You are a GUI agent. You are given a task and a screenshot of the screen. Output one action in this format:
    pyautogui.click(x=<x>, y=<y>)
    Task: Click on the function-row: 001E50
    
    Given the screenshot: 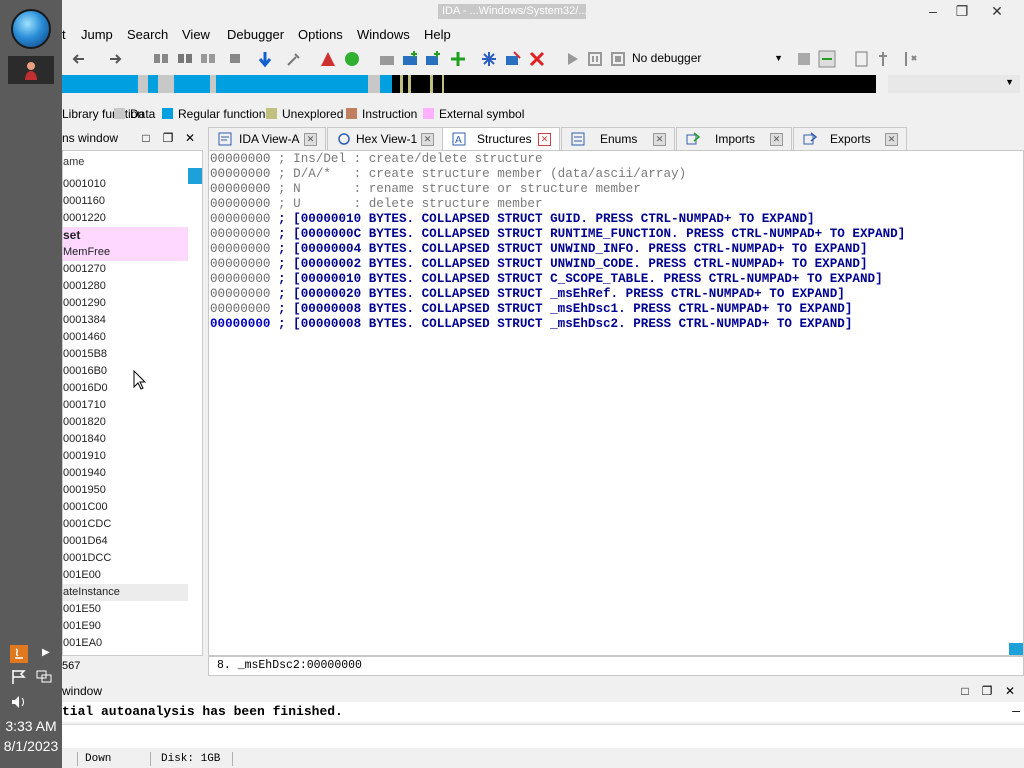 What is the action you would take?
    pyautogui.click(x=125, y=609)
    